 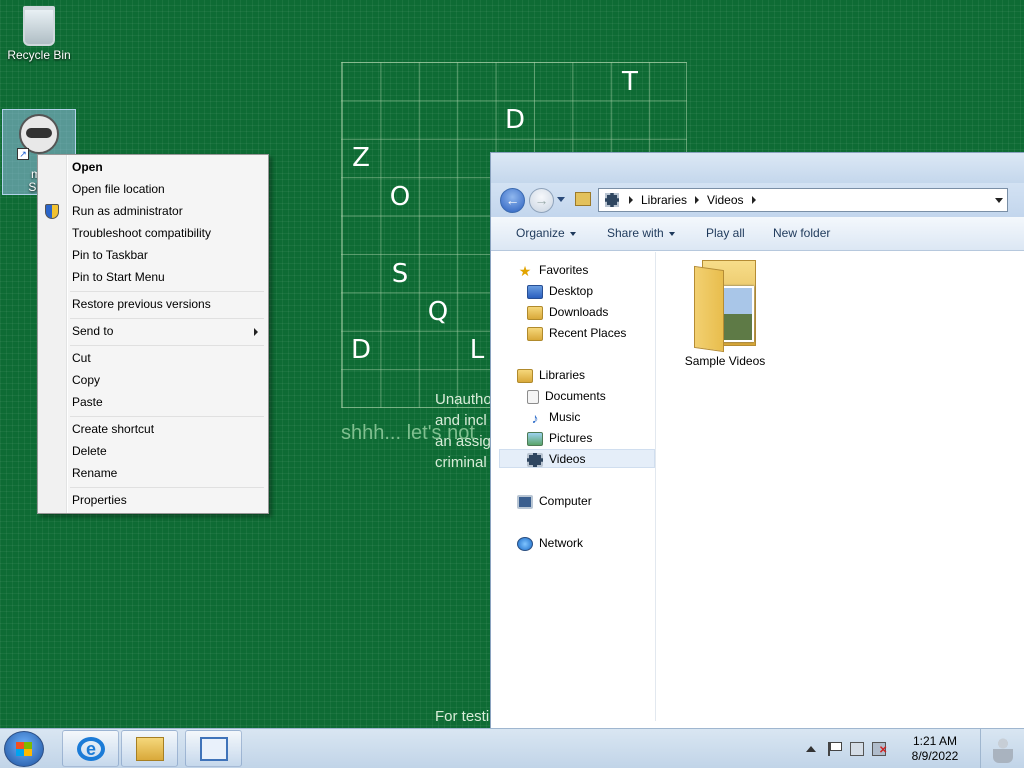 I want to click on computer-icon, so click(x=525, y=501).